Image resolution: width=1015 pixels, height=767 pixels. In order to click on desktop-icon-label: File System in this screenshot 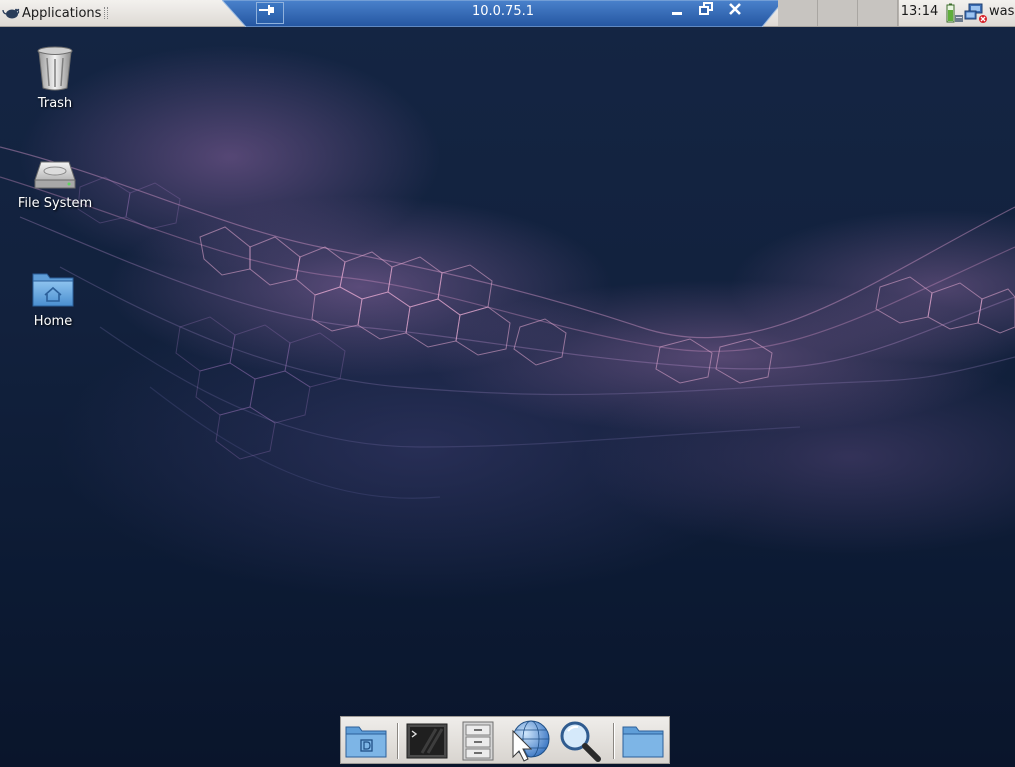, I will do `click(55, 203)`.